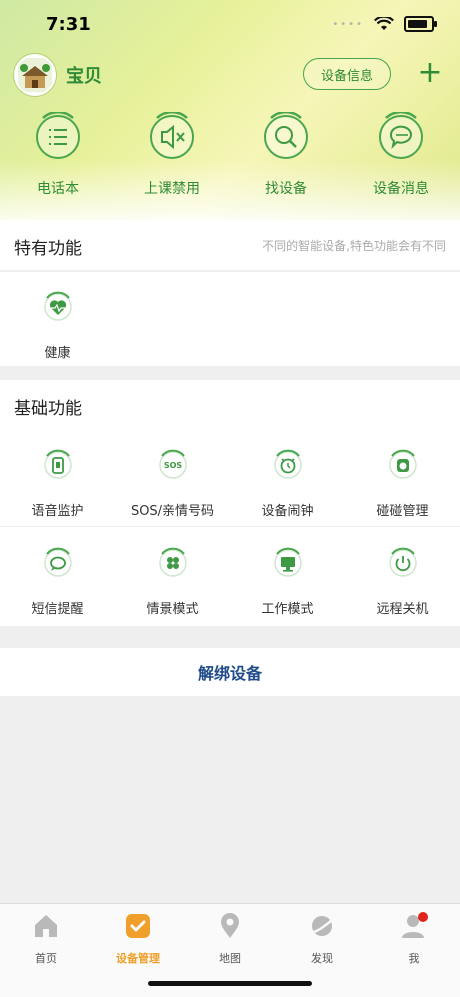  I want to click on map-pin-icon, so click(230, 925).